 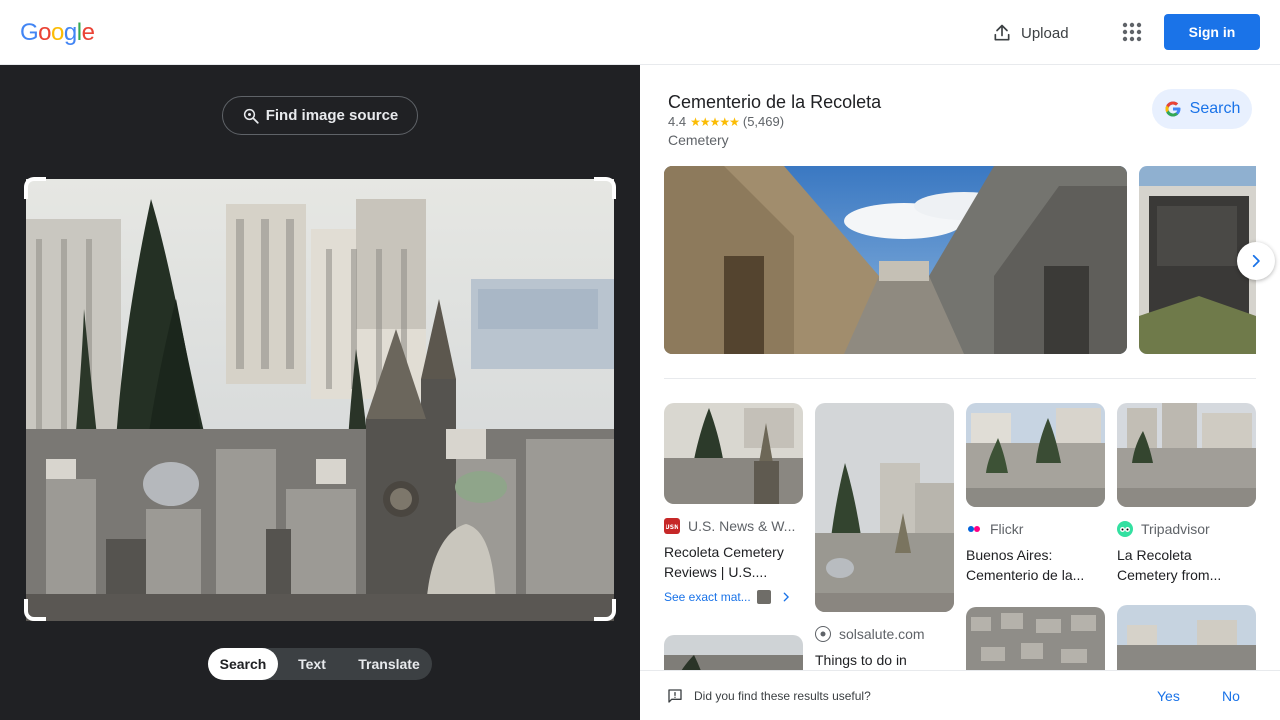 What do you see at coordinates (1035, 529) in the screenshot?
I see `result-source: Flickr` at bounding box center [1035, 529].